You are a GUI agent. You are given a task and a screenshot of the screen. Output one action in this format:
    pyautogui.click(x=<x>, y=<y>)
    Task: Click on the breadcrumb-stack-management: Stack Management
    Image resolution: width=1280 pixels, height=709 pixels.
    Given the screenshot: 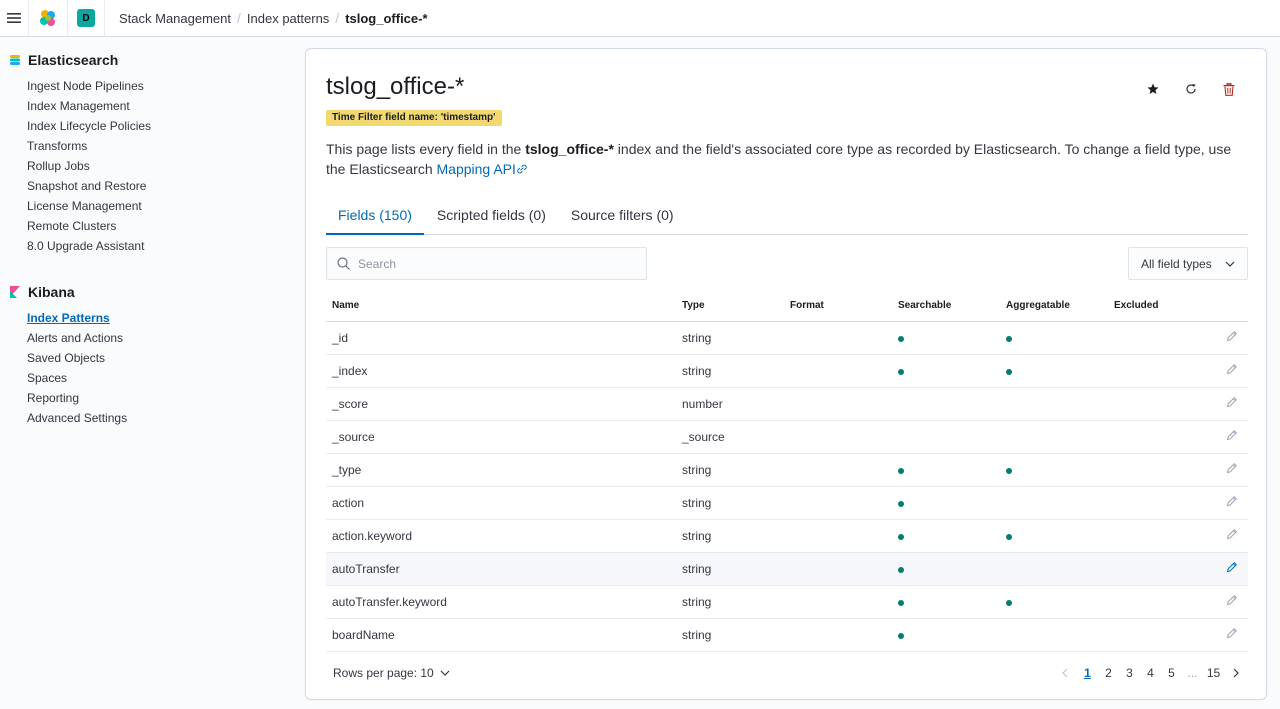 What is the action you would take?
    pyautogui.click(x=175, y=18)
    